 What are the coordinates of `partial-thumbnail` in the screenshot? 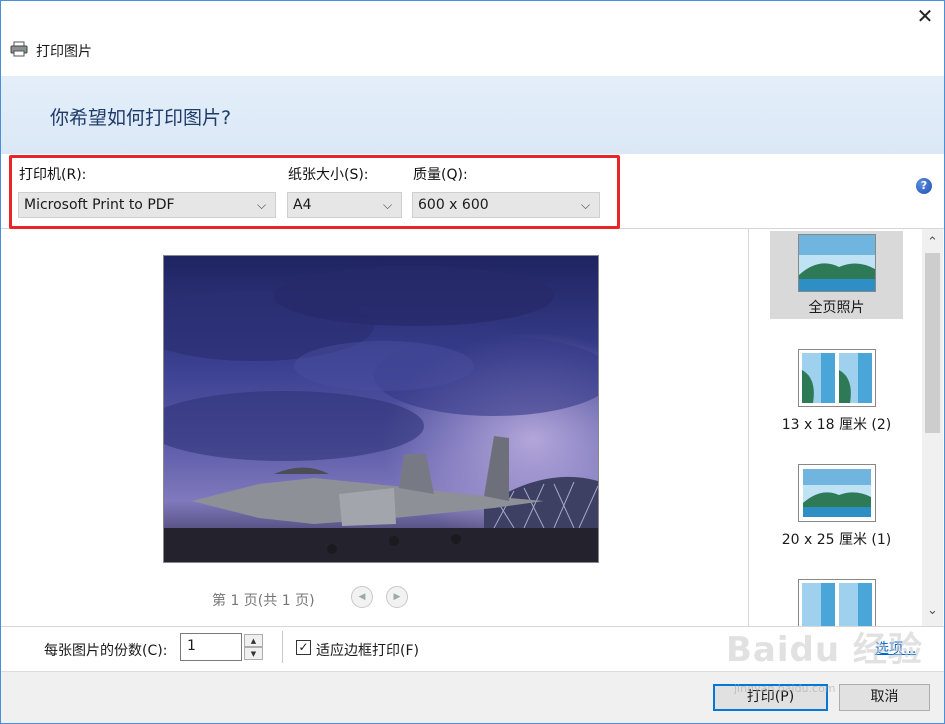 It's located at (837, 602).